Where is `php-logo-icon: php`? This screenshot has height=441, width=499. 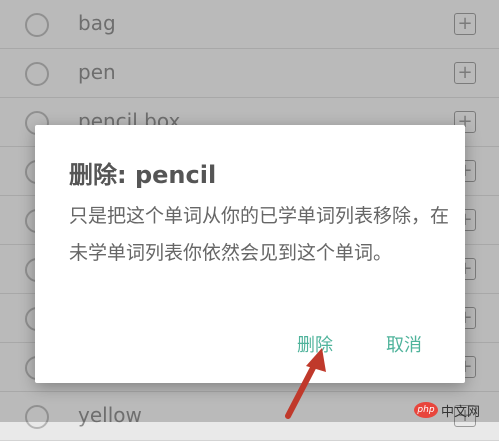
php-logo-icon: php is located at coordinates (426, 410).